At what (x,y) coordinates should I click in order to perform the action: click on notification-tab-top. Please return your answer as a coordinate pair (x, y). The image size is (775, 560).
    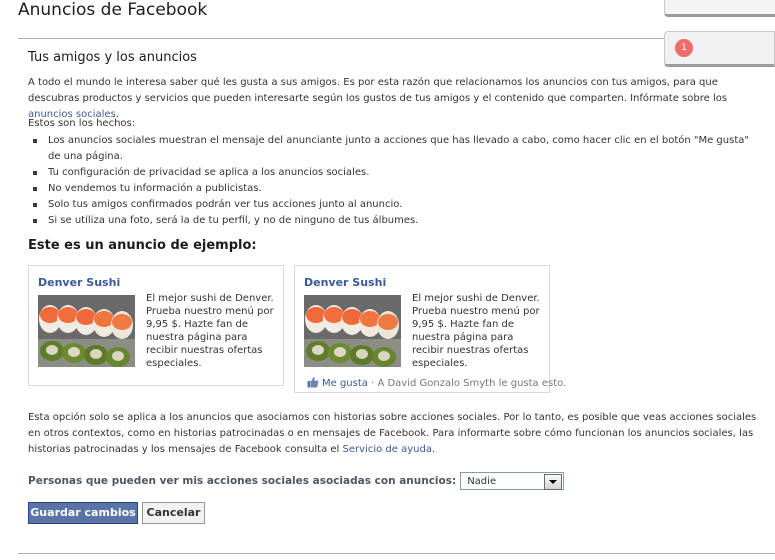
    Looking at the image, I should click on (719, 8).